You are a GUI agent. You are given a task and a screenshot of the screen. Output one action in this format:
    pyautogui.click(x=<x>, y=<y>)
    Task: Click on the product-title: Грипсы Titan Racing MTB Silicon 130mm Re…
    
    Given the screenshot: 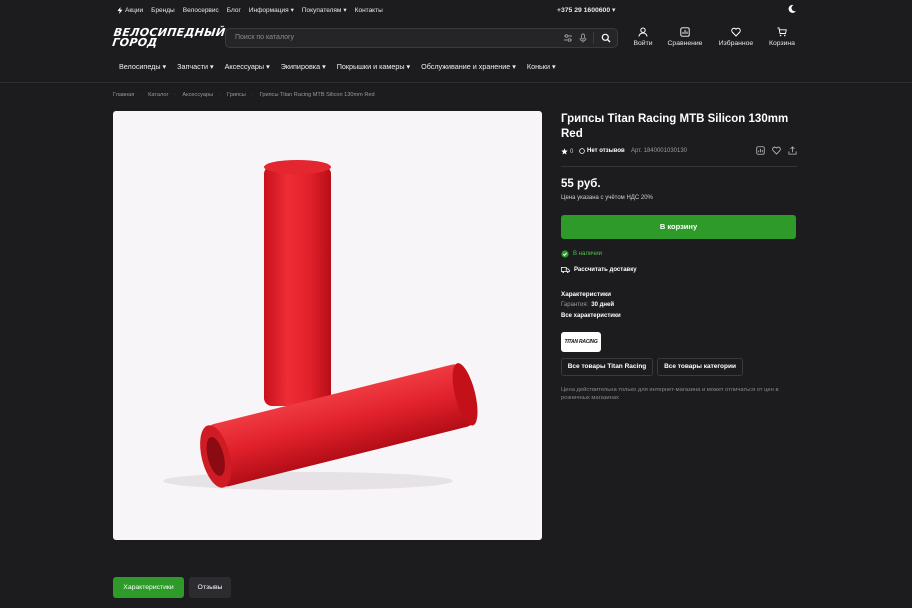 What is the action you would take?
    pyautogui.click(x=675, y=126)
    